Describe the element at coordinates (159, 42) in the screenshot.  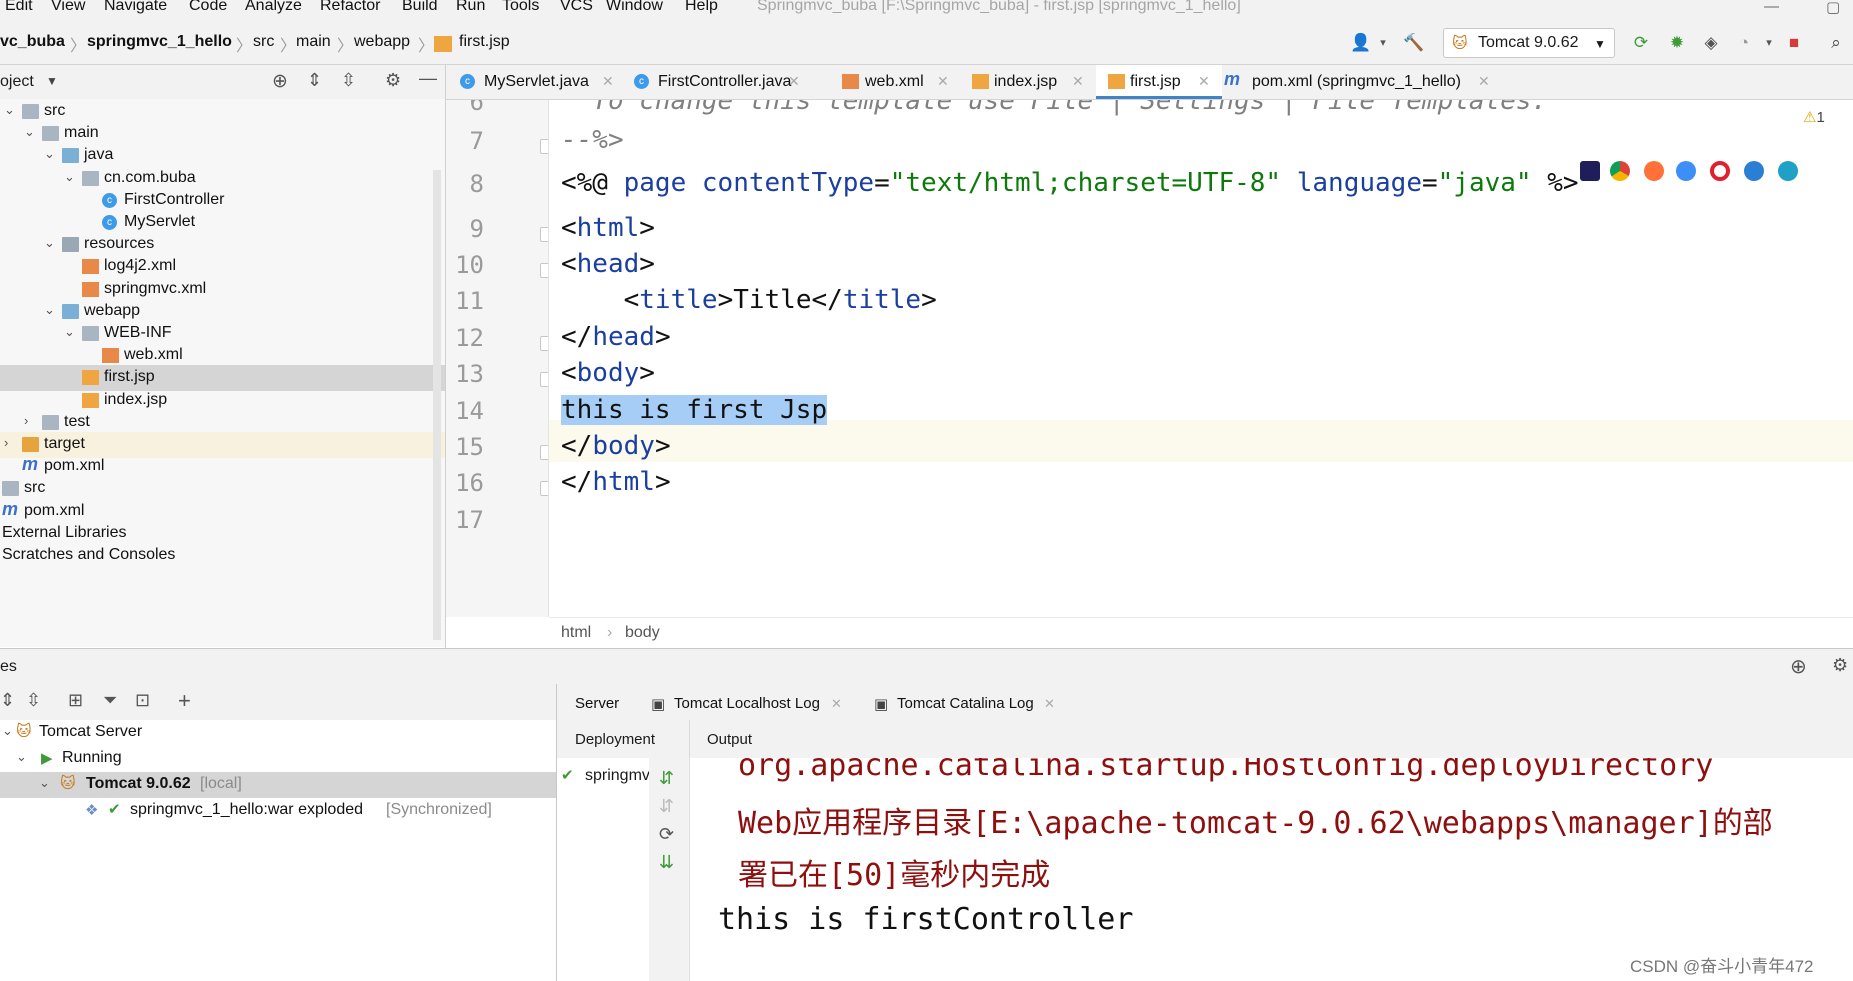
I see `breadcrumb-module: springmvc_1_hello` at that location.